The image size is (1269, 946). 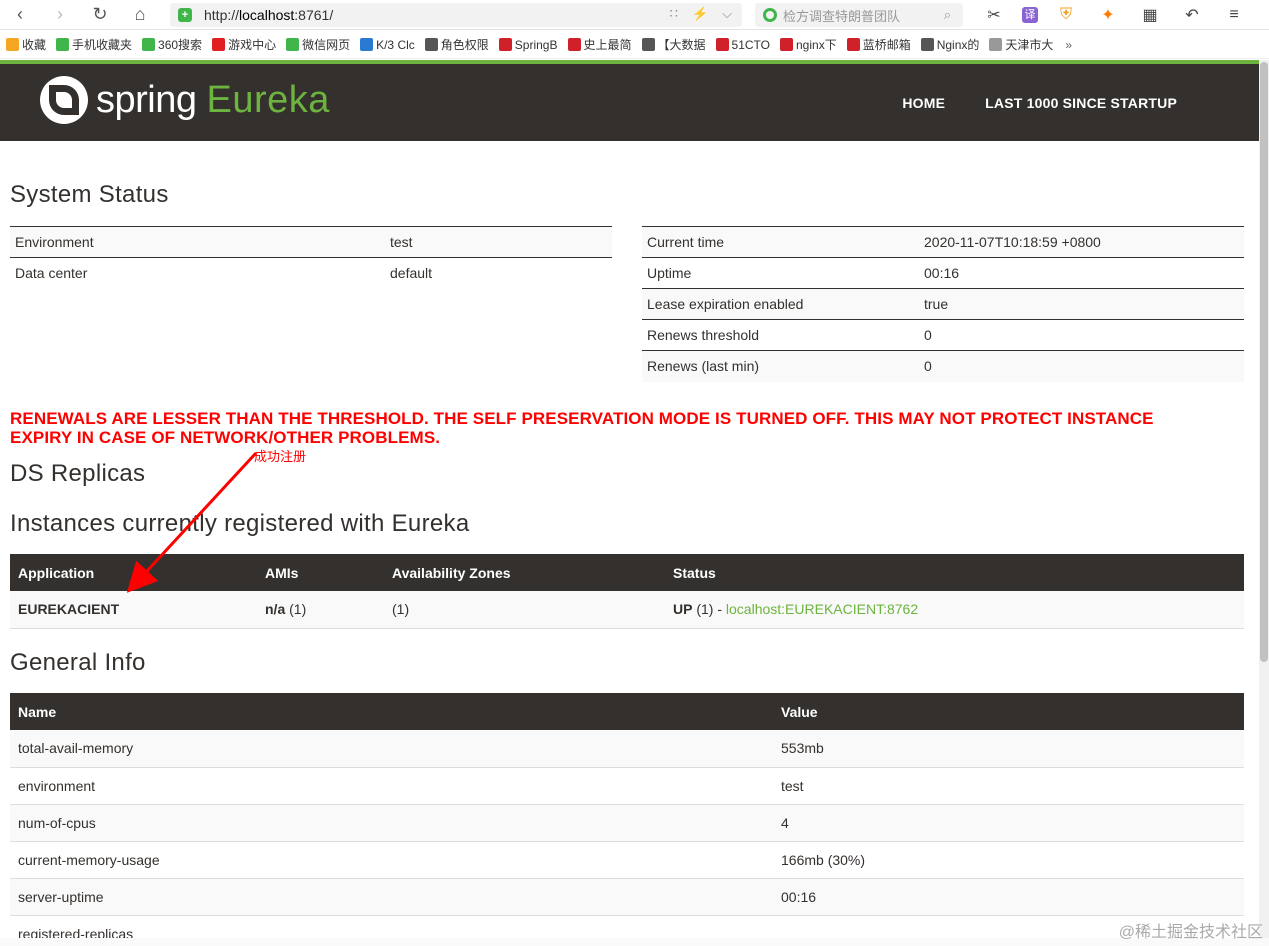 What do you see at coordinates (770, 15) in the screenshot?
I see `search-engine-icon` at bounding box center [770, 15].